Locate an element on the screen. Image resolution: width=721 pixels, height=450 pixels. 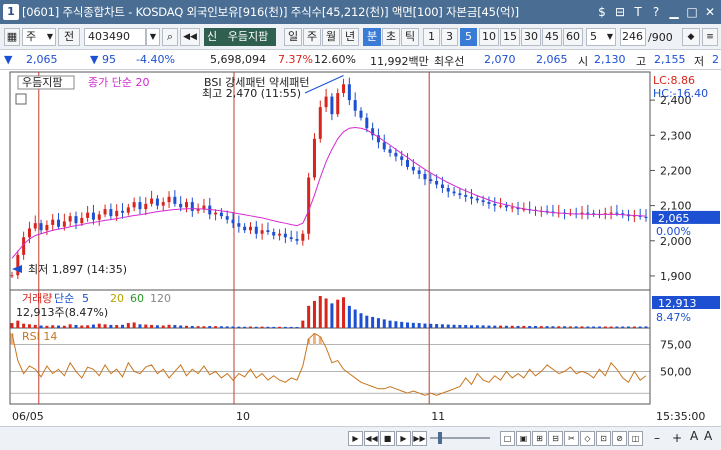
tool-2-icon: ▣ is located at coordinates (523, 438).